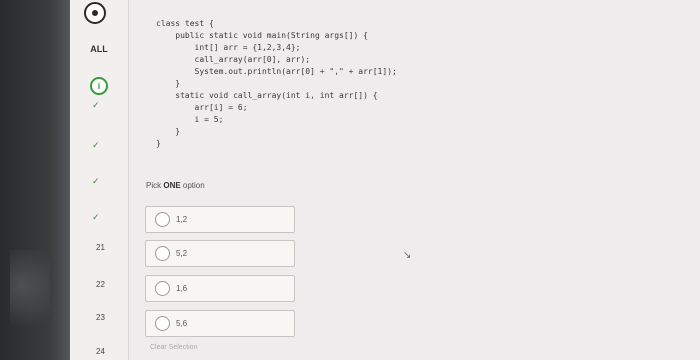 The width and height of the screenshot is (700, 360). I want to click on code-line: class test {, so click(185, 23).